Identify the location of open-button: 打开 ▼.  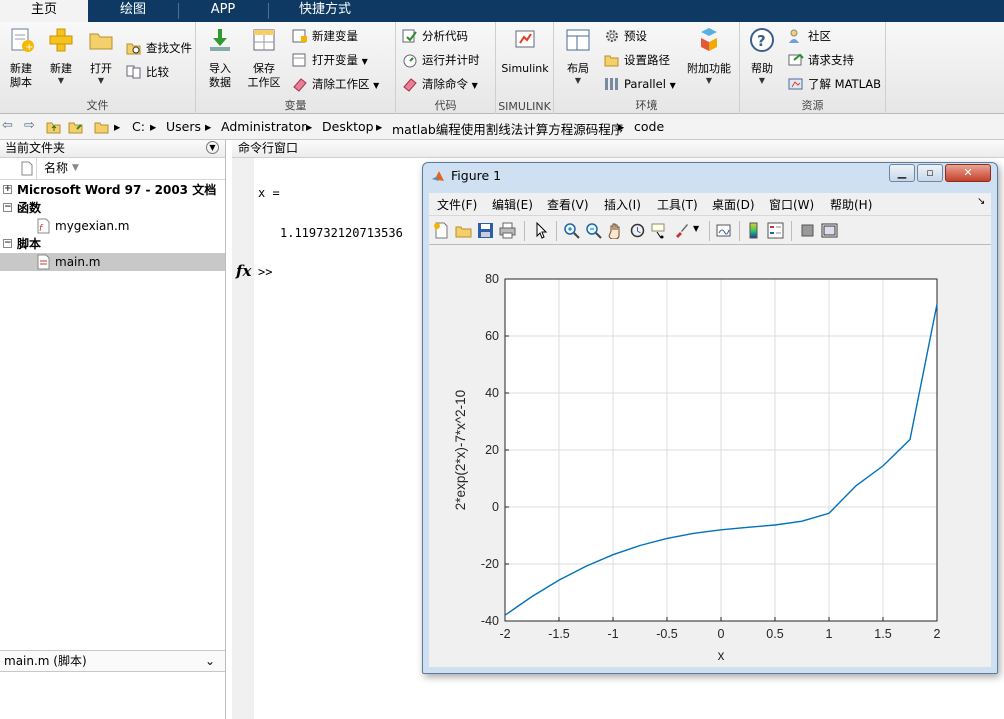
(101, 56).